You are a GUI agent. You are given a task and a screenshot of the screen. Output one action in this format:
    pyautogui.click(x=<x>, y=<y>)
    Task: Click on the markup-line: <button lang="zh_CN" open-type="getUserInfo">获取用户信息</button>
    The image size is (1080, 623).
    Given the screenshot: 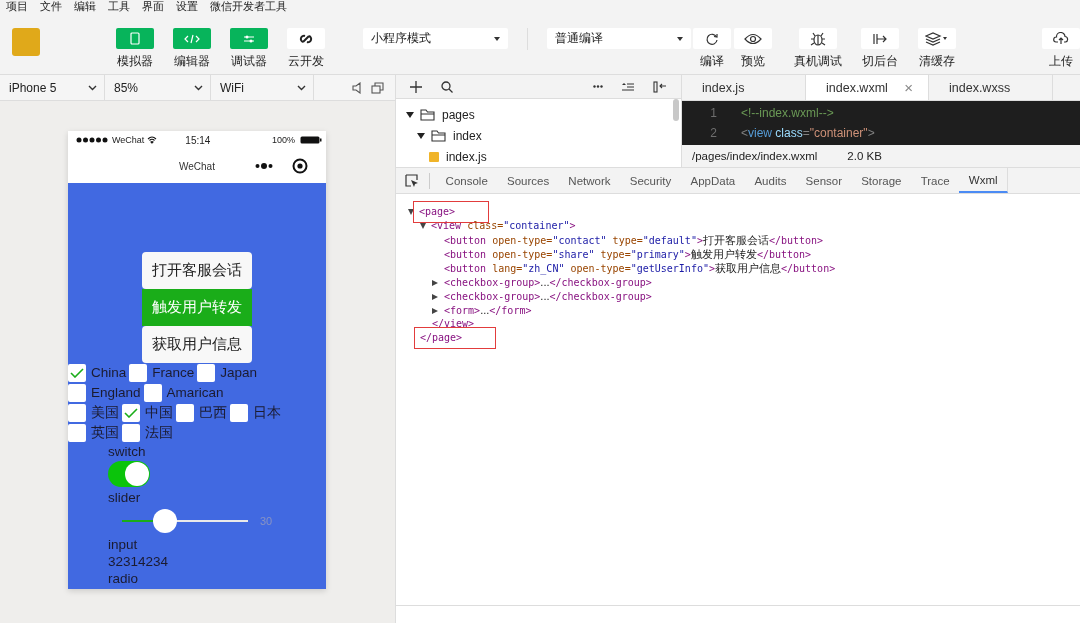 What is the action you would take?
    pyautogui.click(x=640, y=268)
    